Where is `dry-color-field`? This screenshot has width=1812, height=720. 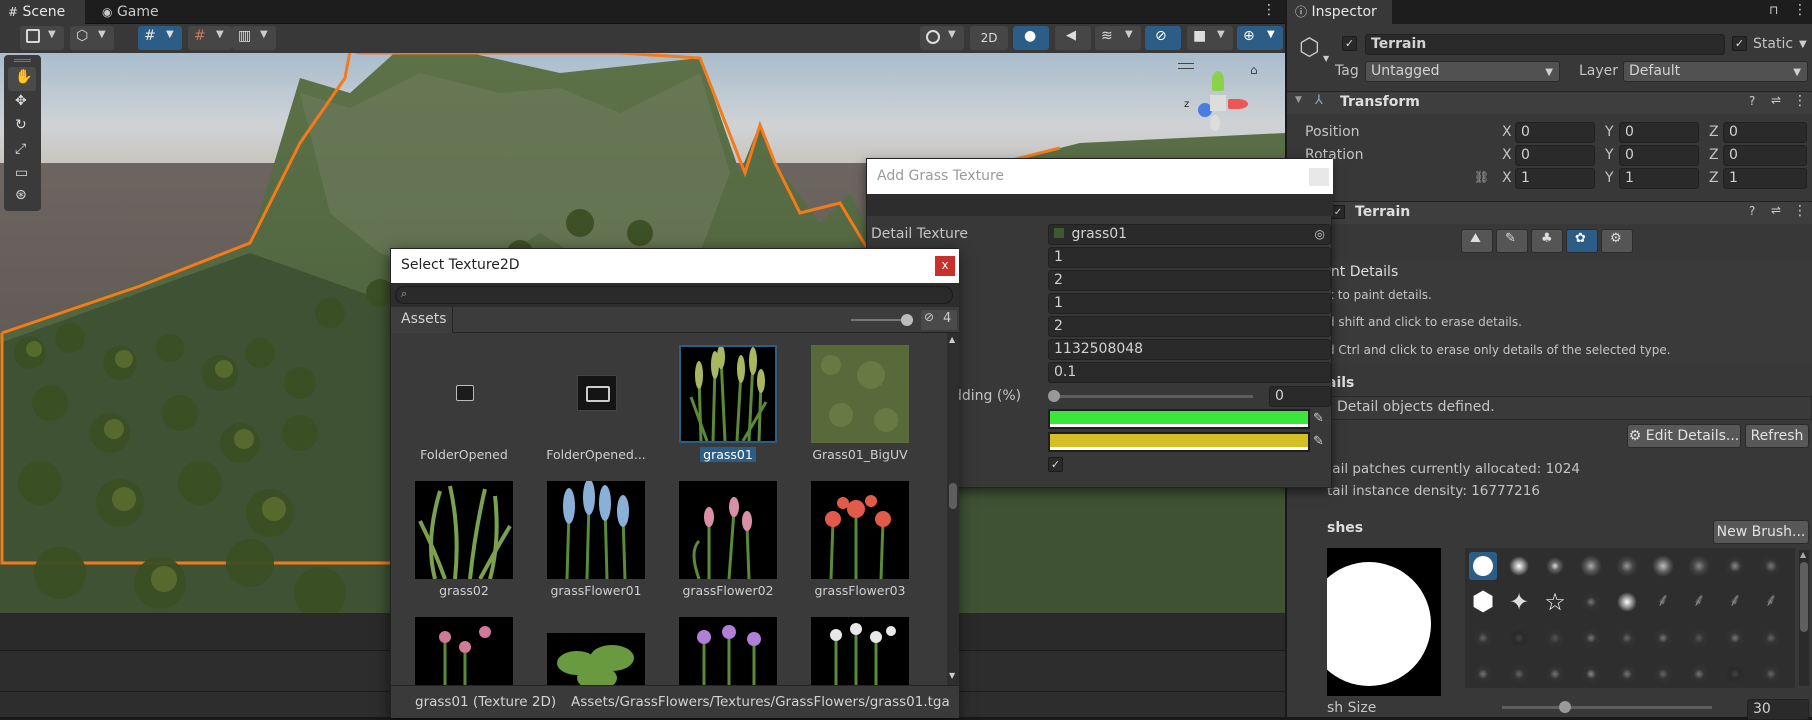 dry-color-field is located at coordinates (1179, 442).